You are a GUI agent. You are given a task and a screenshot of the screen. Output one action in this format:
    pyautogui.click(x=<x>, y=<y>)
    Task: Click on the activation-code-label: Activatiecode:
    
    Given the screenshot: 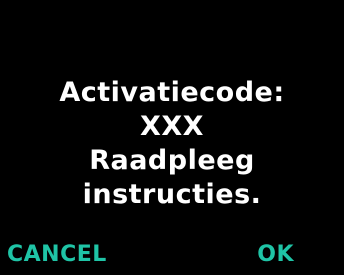 What is the action you would take?
    pyautogui.click(x=172, y=92)
    